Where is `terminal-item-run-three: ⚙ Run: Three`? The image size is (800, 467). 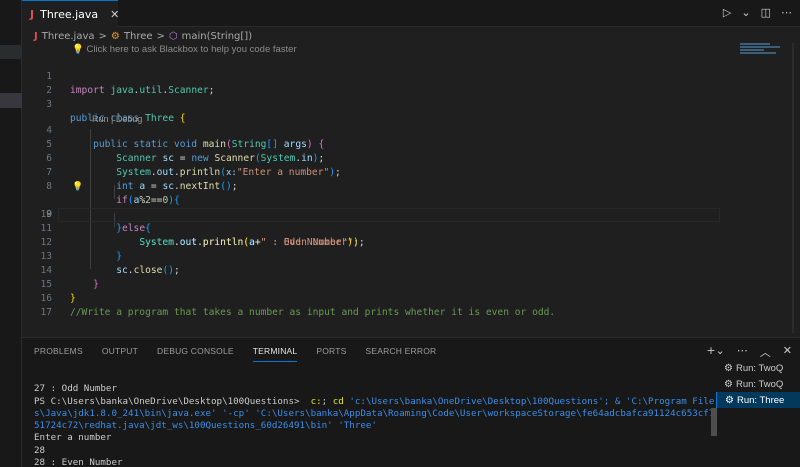 terminal-item-run-three: ⚙ Run: Three is located at coordinates (758, 400).